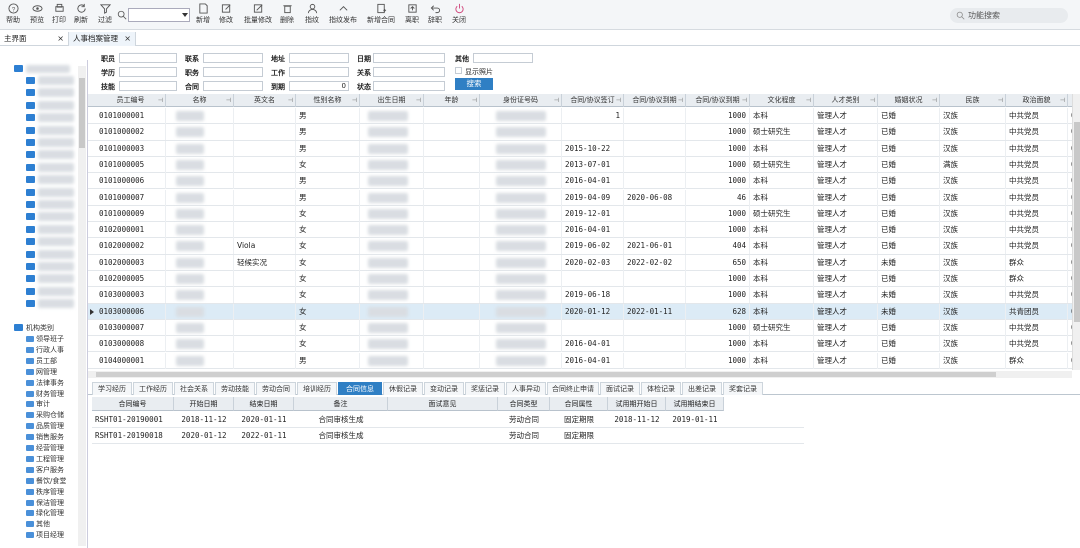 The height and width of the screenshot is (548, 1080). I want to click on chevron-down-icon, so click(185, 15).